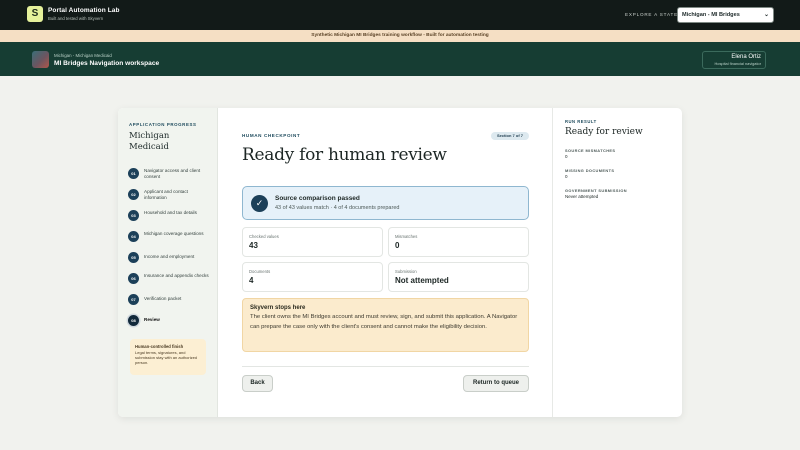 The width and height of the screenshot is (800, 450). What do you see at coordinates (176, 275) in the screenshot?
I see `step-label: Insurance and appendix checks` at bounding box center [176, 275].